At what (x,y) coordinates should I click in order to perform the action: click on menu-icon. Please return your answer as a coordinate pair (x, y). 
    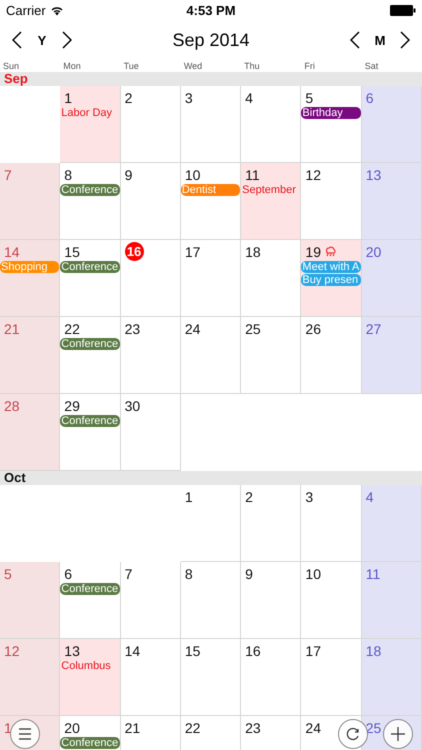
    Looking at the image, I should click on (25, 734).